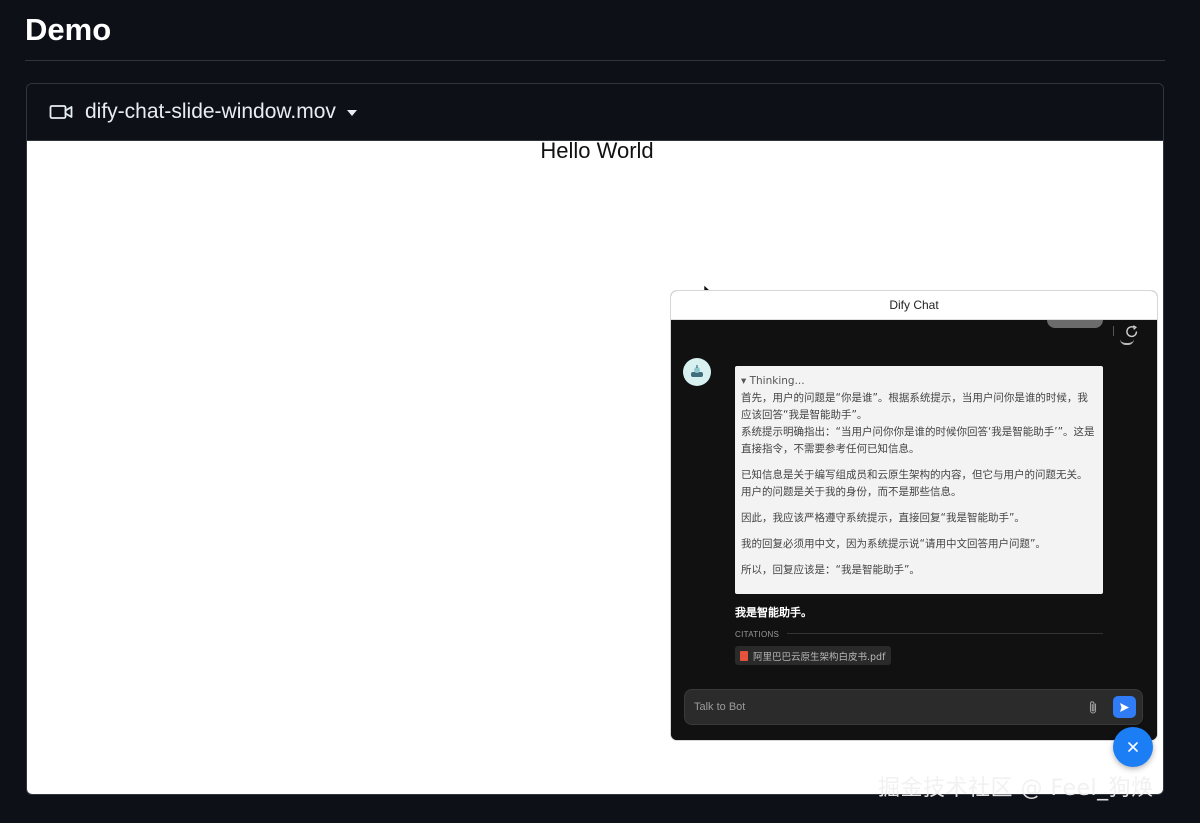  What do you see at coordinates (757, 634) in the screenshot?
I see `citations-label: CITATIONS` at bounding box center [757, 634].